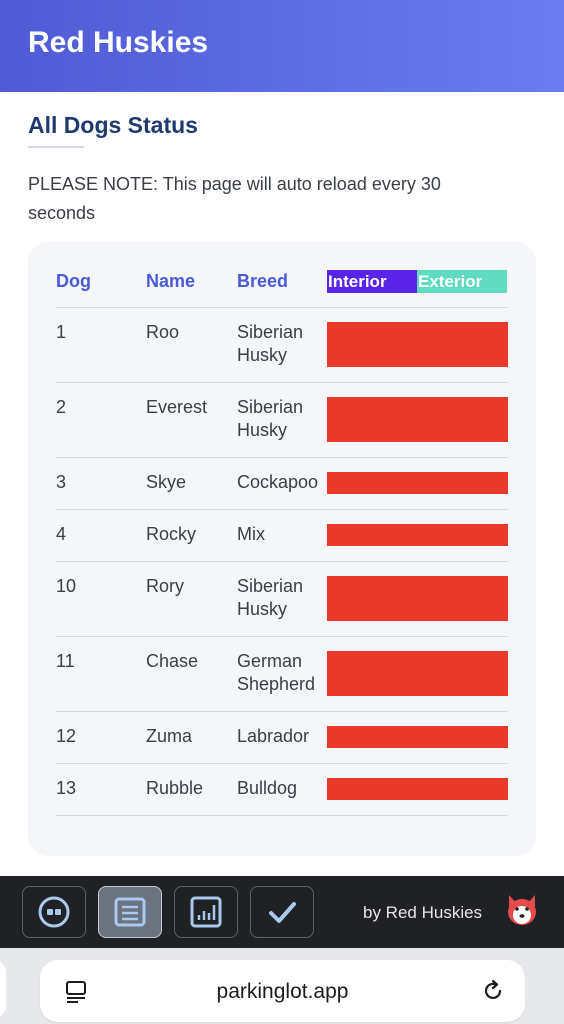  I want to click on table-header: Dog Name Breed Interior Exterior, so click(282, 288).